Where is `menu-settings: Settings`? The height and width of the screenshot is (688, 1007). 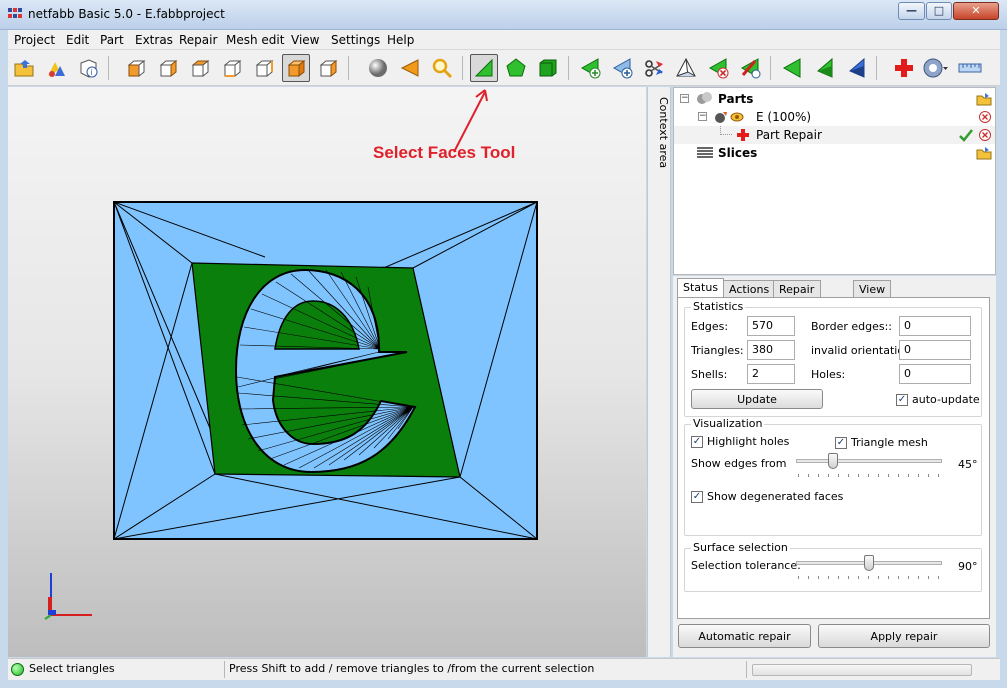 menu-settings: Settings is located at coordinates (355, 40).